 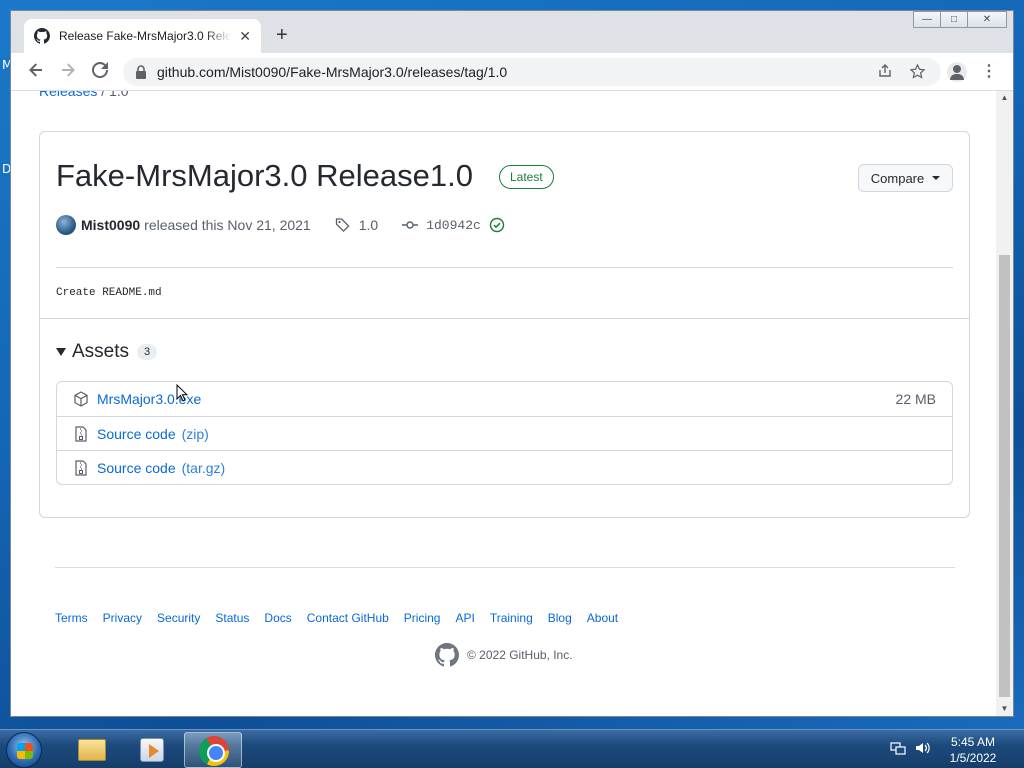 I want to click on windows-taskbar: 5:45 AM 1/5/2022, so click(x=512, y=748).